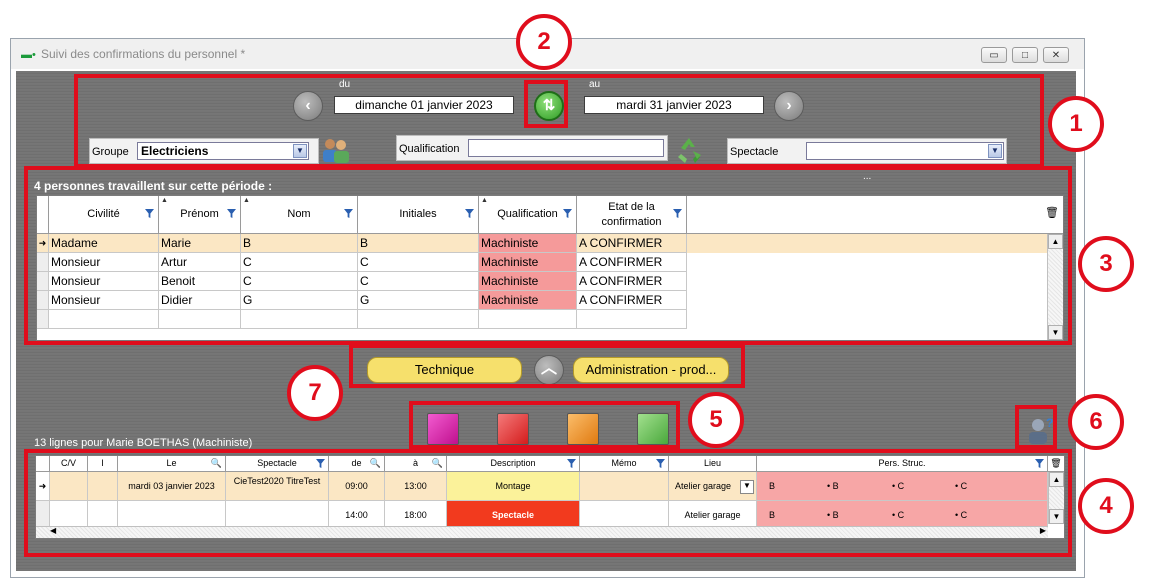  Describe the element at coordinates (28, 55) in the screenshot. I see `app-icon: ▬•` at that location.